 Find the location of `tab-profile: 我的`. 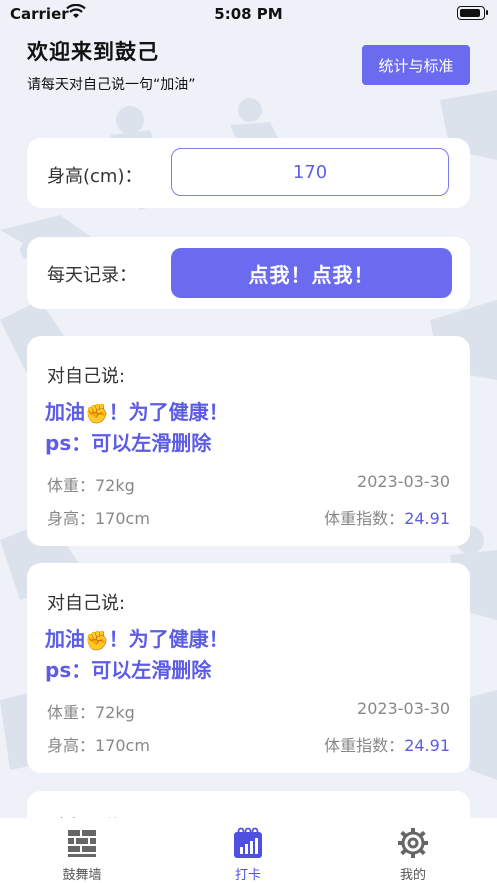

tab-profile: 我的 is located at coordinates (413, 854).